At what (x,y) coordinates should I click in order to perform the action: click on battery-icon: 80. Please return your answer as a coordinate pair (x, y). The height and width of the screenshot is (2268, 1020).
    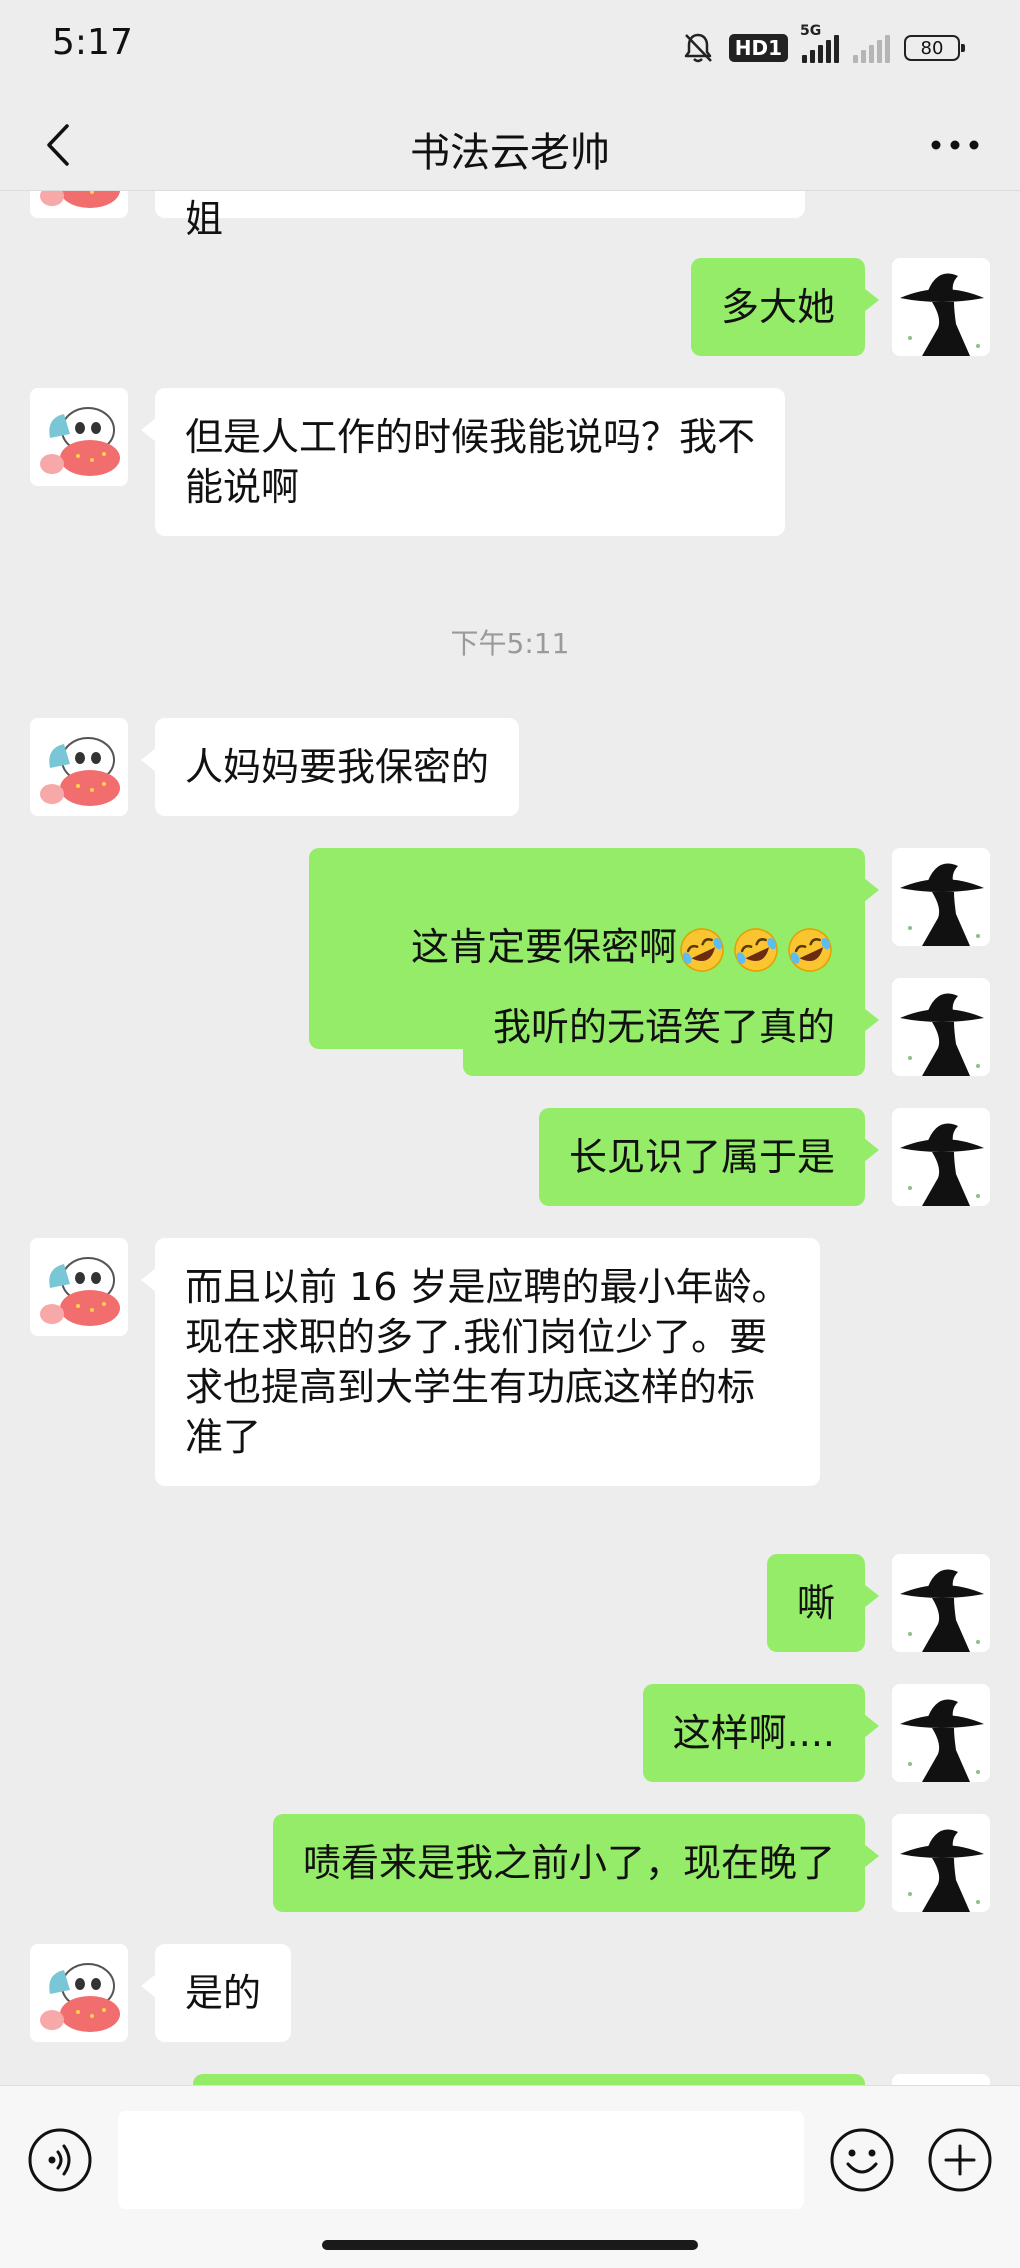
    Looking at the image, I should click on (934, 48).